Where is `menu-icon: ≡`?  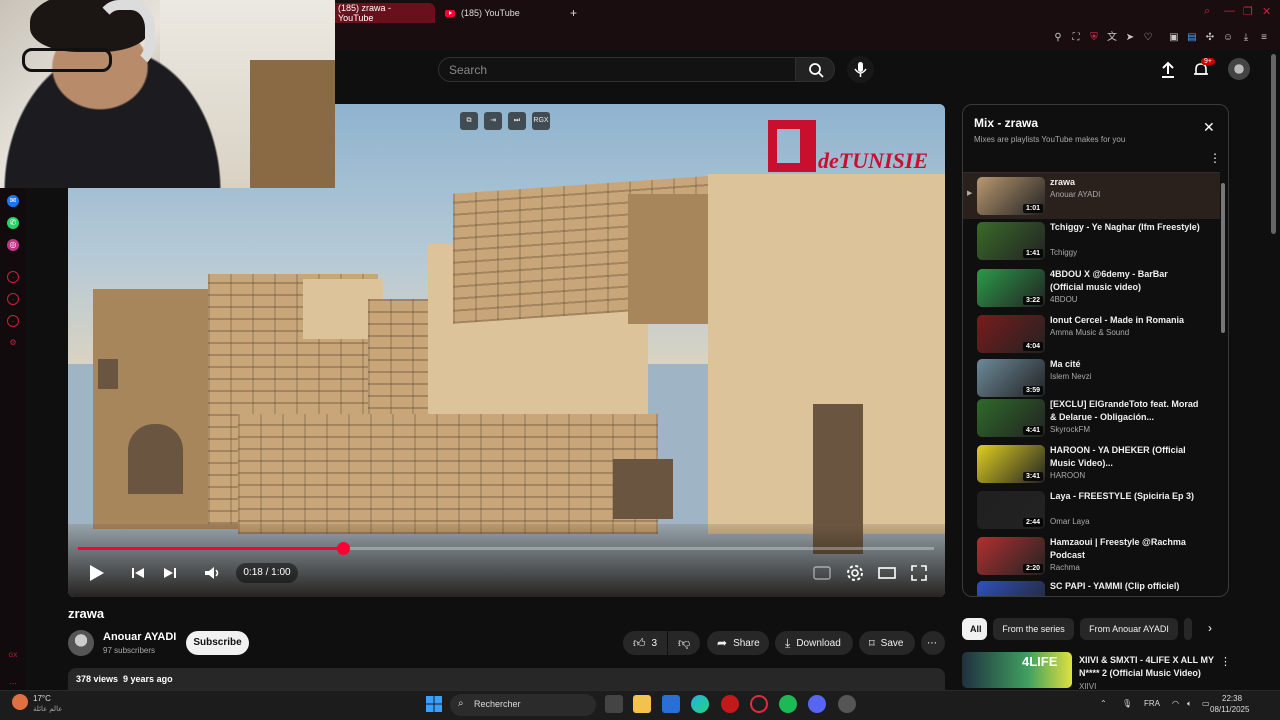
menu-icon: ≡ is located at coordinates (1264, 38).